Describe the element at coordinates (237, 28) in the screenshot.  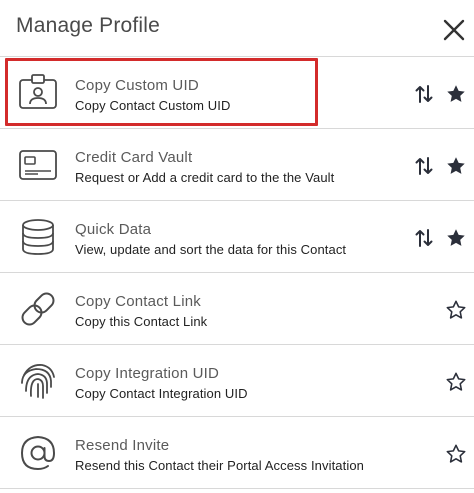
I see `header: Manage Profile` at that location.